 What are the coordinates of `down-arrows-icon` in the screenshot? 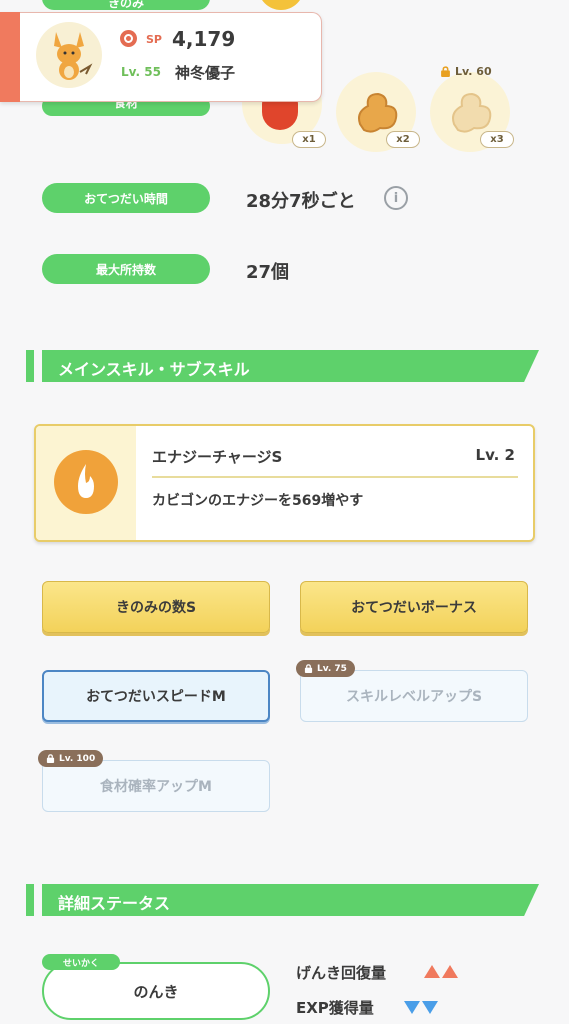 It's located at (421, 1007).